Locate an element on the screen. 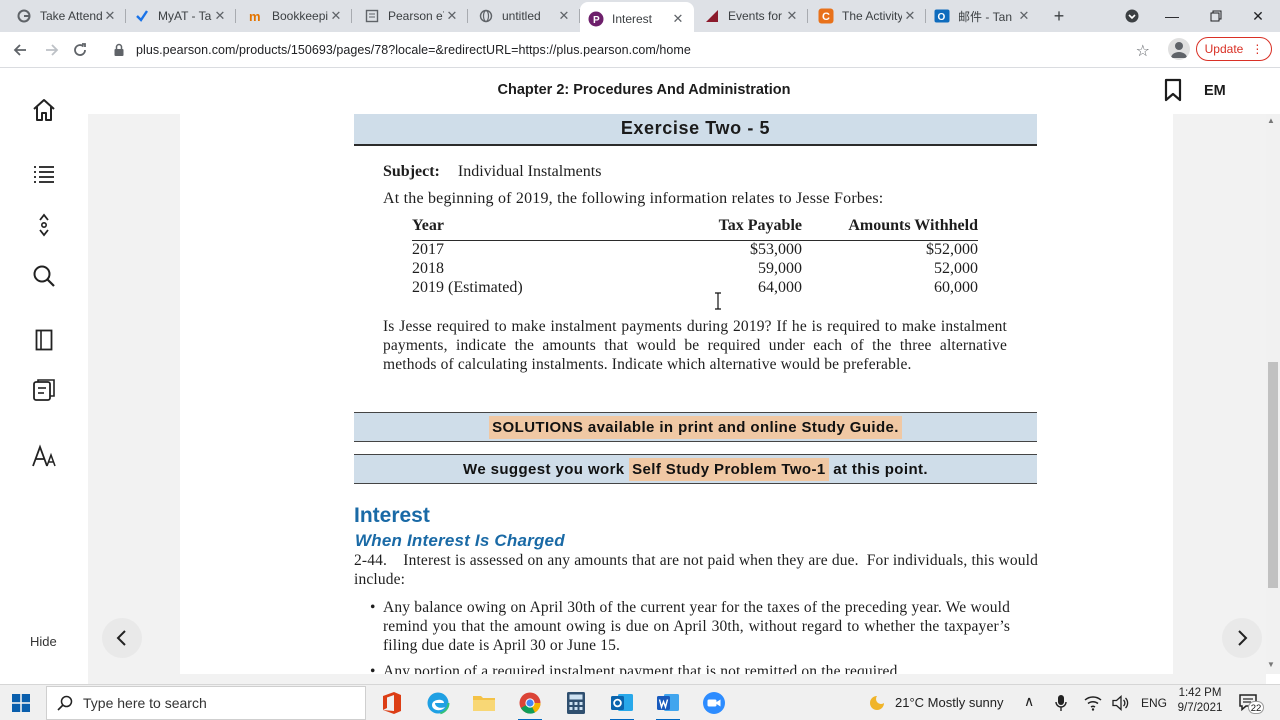  user-initials: EM is located at coordinates (1215, 91).